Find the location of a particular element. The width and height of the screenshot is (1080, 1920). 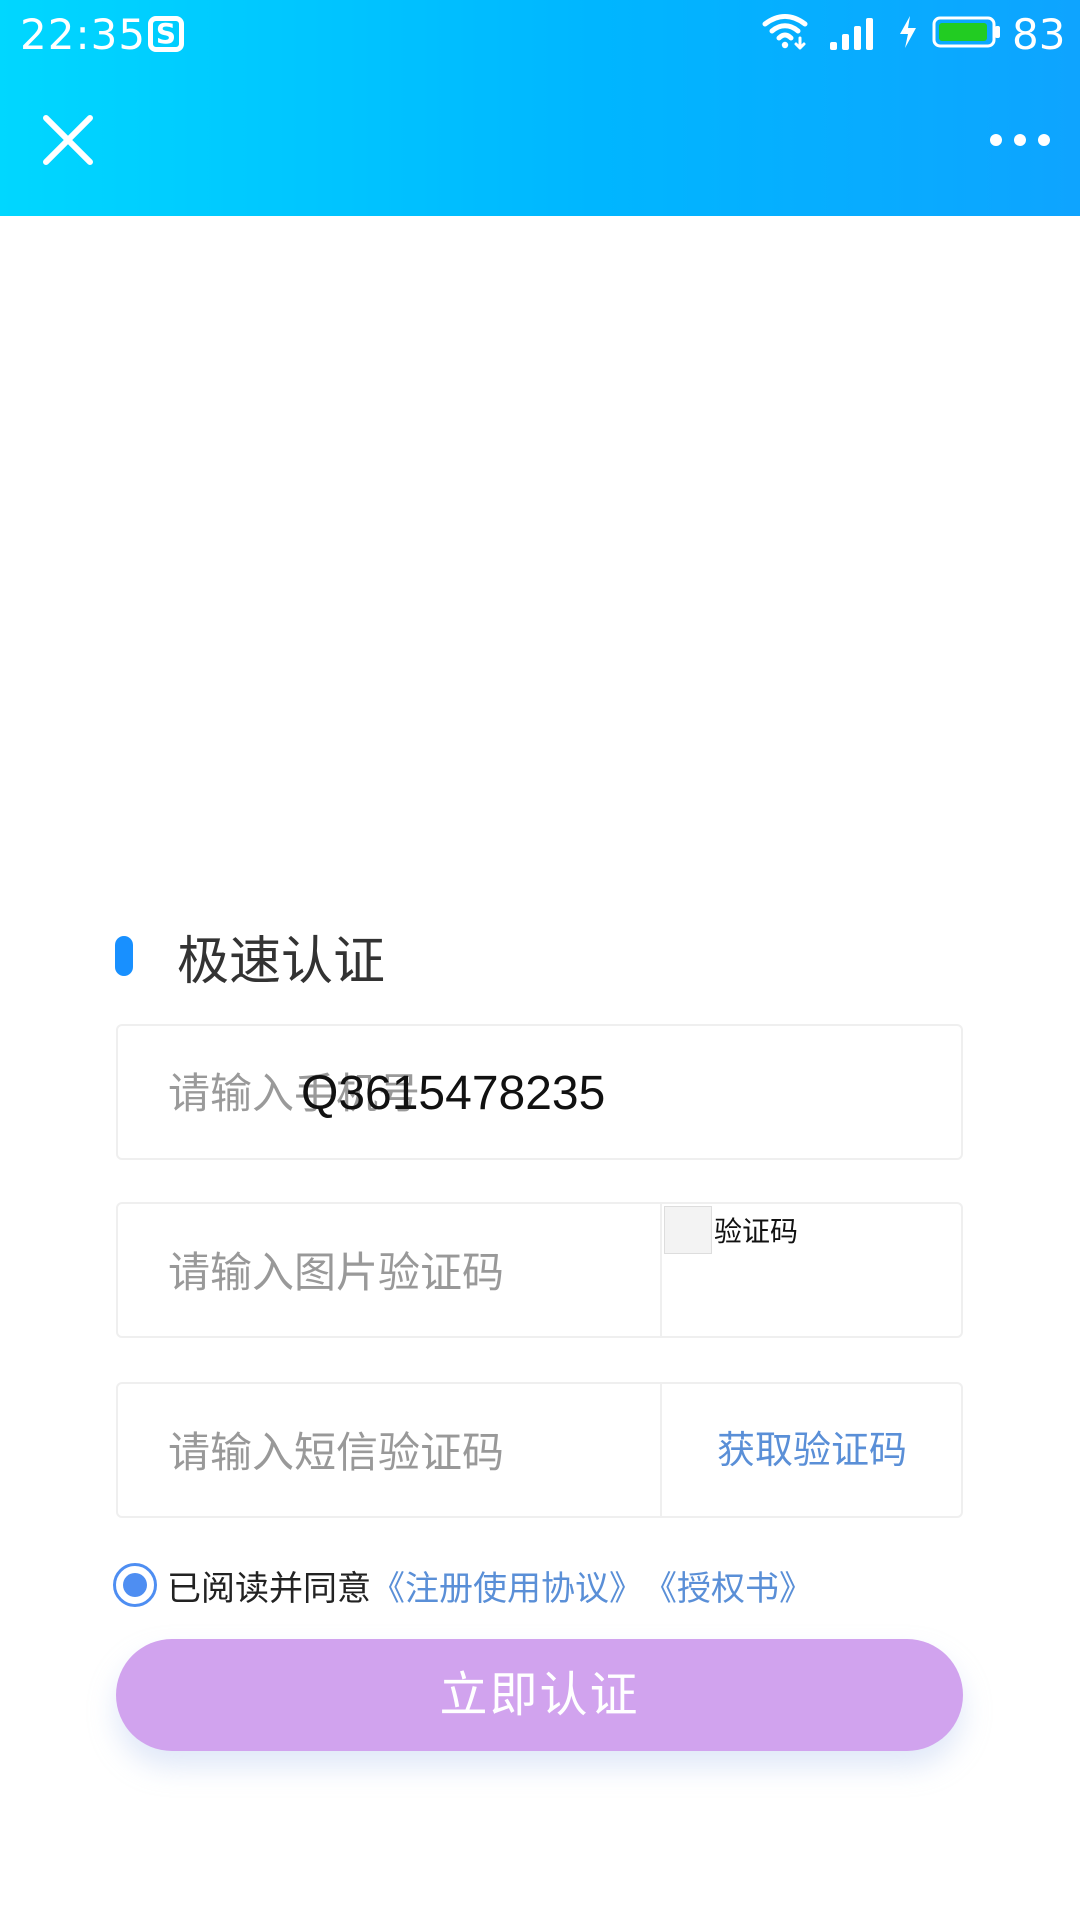

charging-icon is located at coordinates (908, 32).